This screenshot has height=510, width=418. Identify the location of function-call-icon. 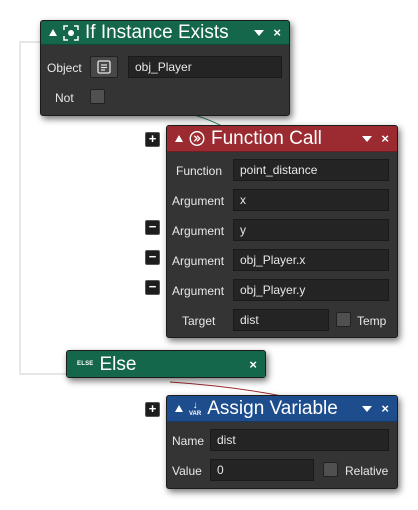
(197, 139).